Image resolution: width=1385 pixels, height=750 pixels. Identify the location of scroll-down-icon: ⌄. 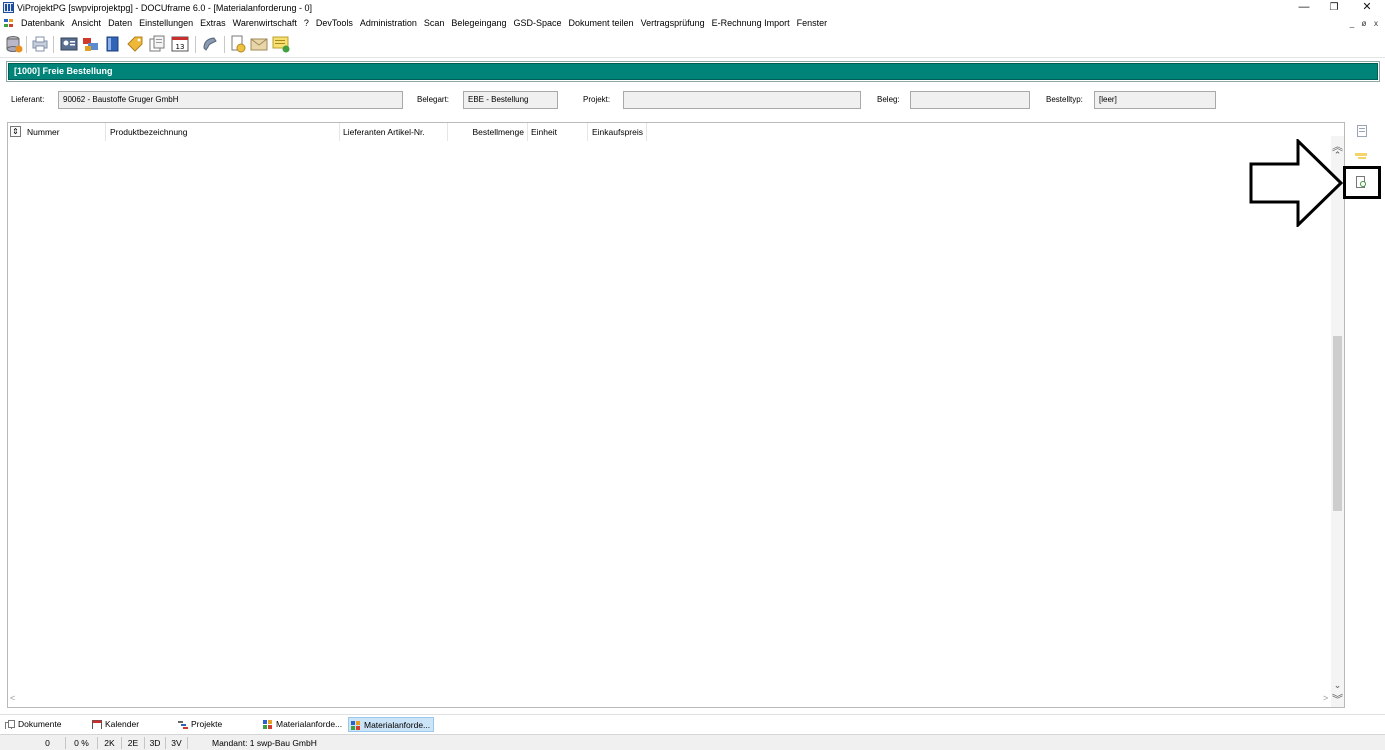
(1337, 685).